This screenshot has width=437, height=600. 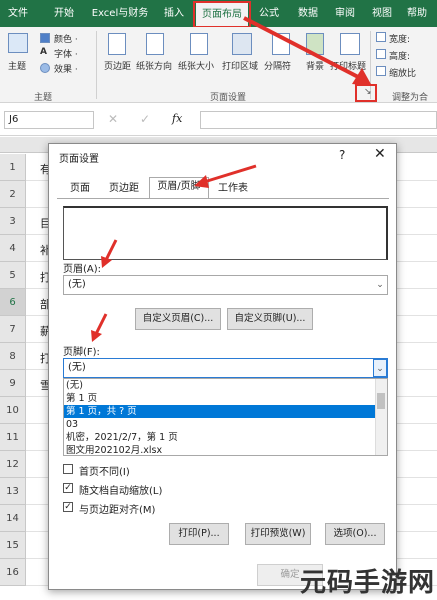 What do you see at coordinates (13, 383) in the screenshot?
I see `row-header: 9` at bounding box center [13, 383].